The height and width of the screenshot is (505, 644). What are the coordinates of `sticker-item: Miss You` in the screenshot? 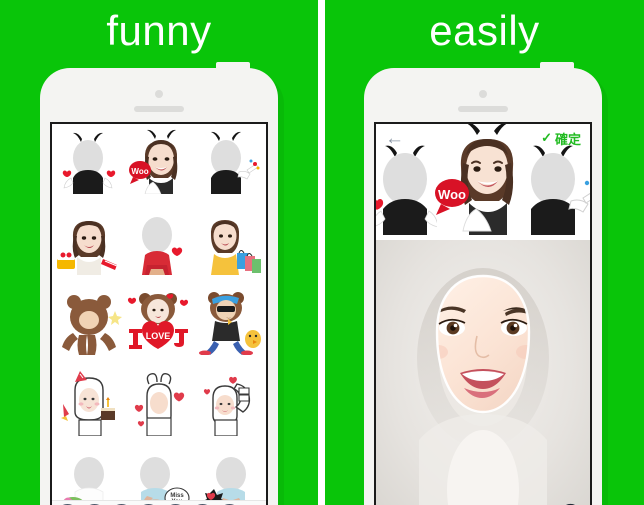 It's located at (159, 477).